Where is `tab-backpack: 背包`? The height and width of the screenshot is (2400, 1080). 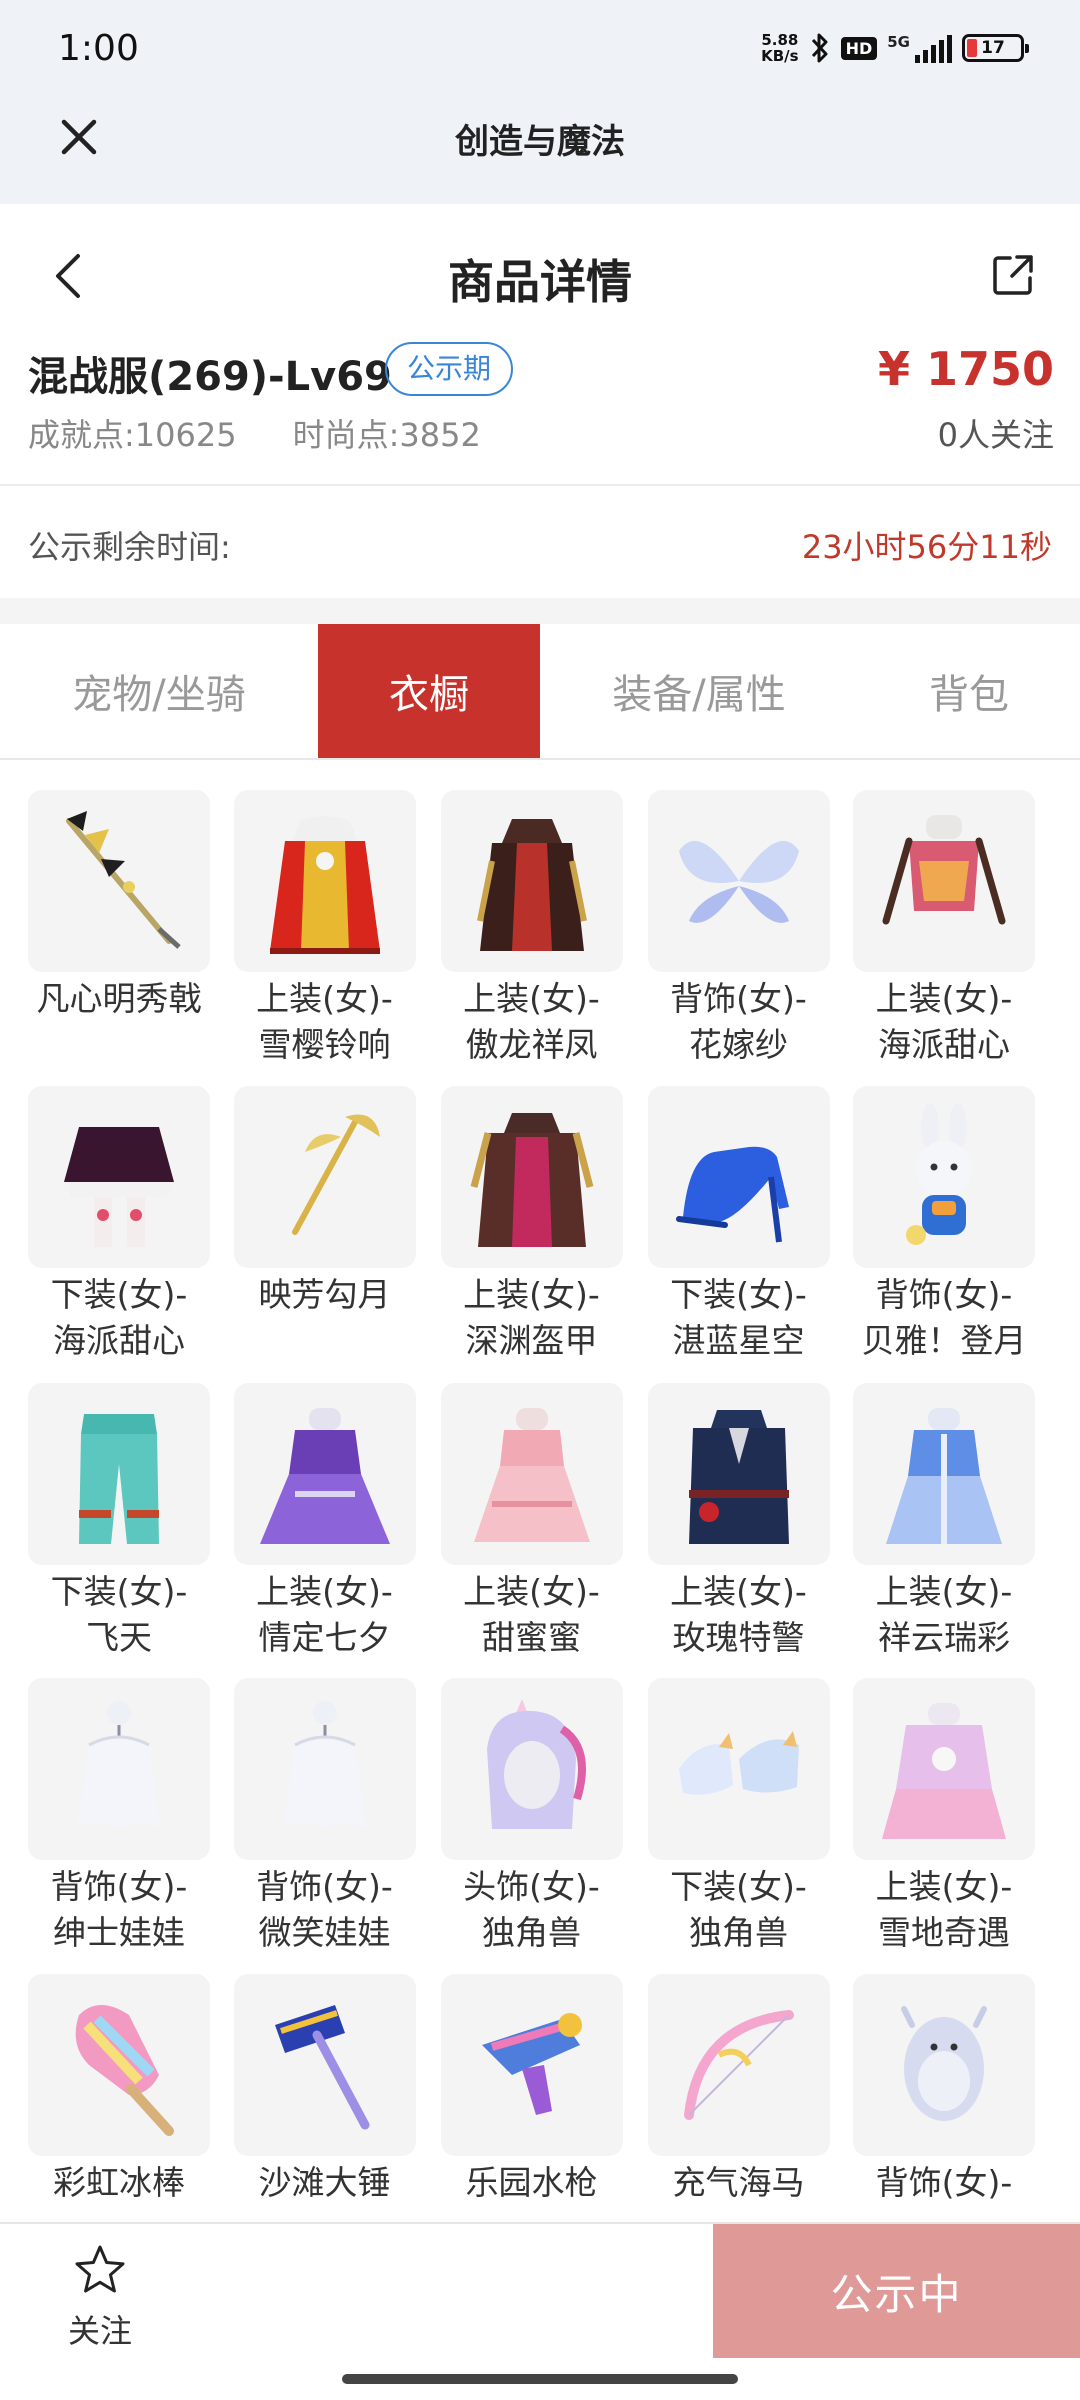
tab-backpack: 背包 is located at coordinates (969, 691).